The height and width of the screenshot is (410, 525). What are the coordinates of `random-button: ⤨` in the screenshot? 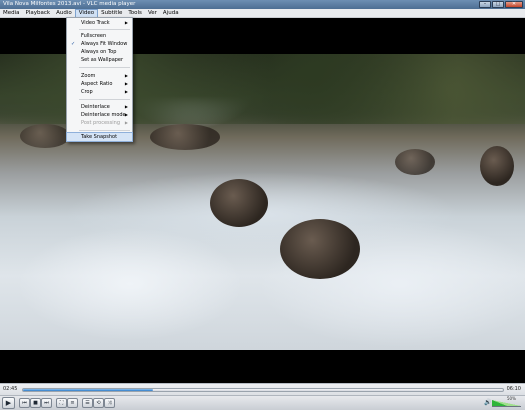 It's located at (109, 403).